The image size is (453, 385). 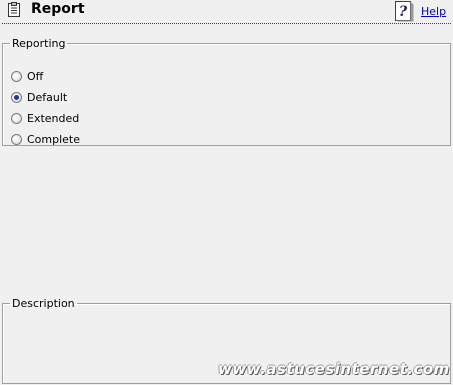 I want to click on radio-default-label: Default, so click(x=47, y=97).